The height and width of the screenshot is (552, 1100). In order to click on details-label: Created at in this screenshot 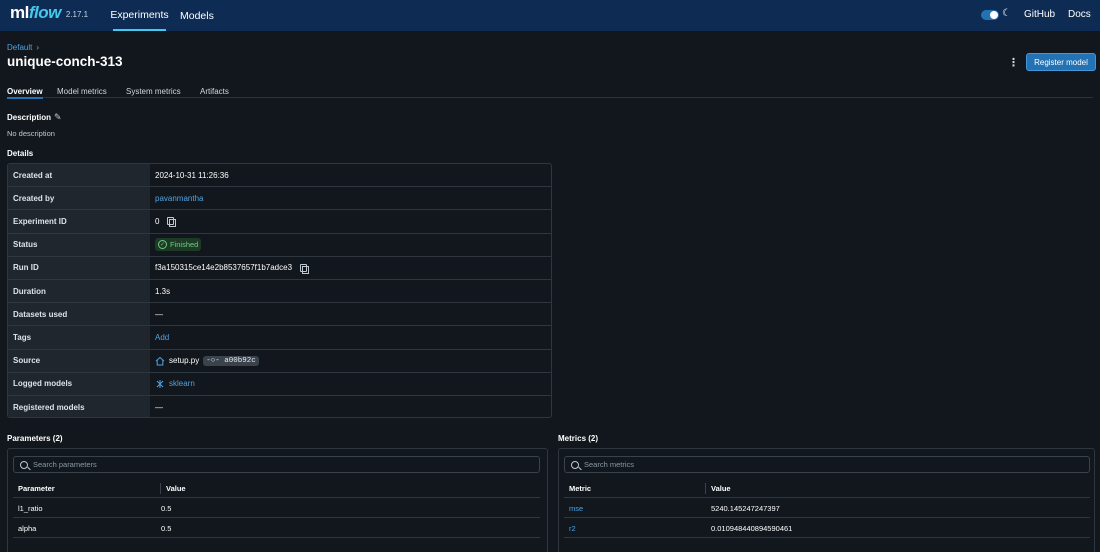, I will do `click(79, 175)`.